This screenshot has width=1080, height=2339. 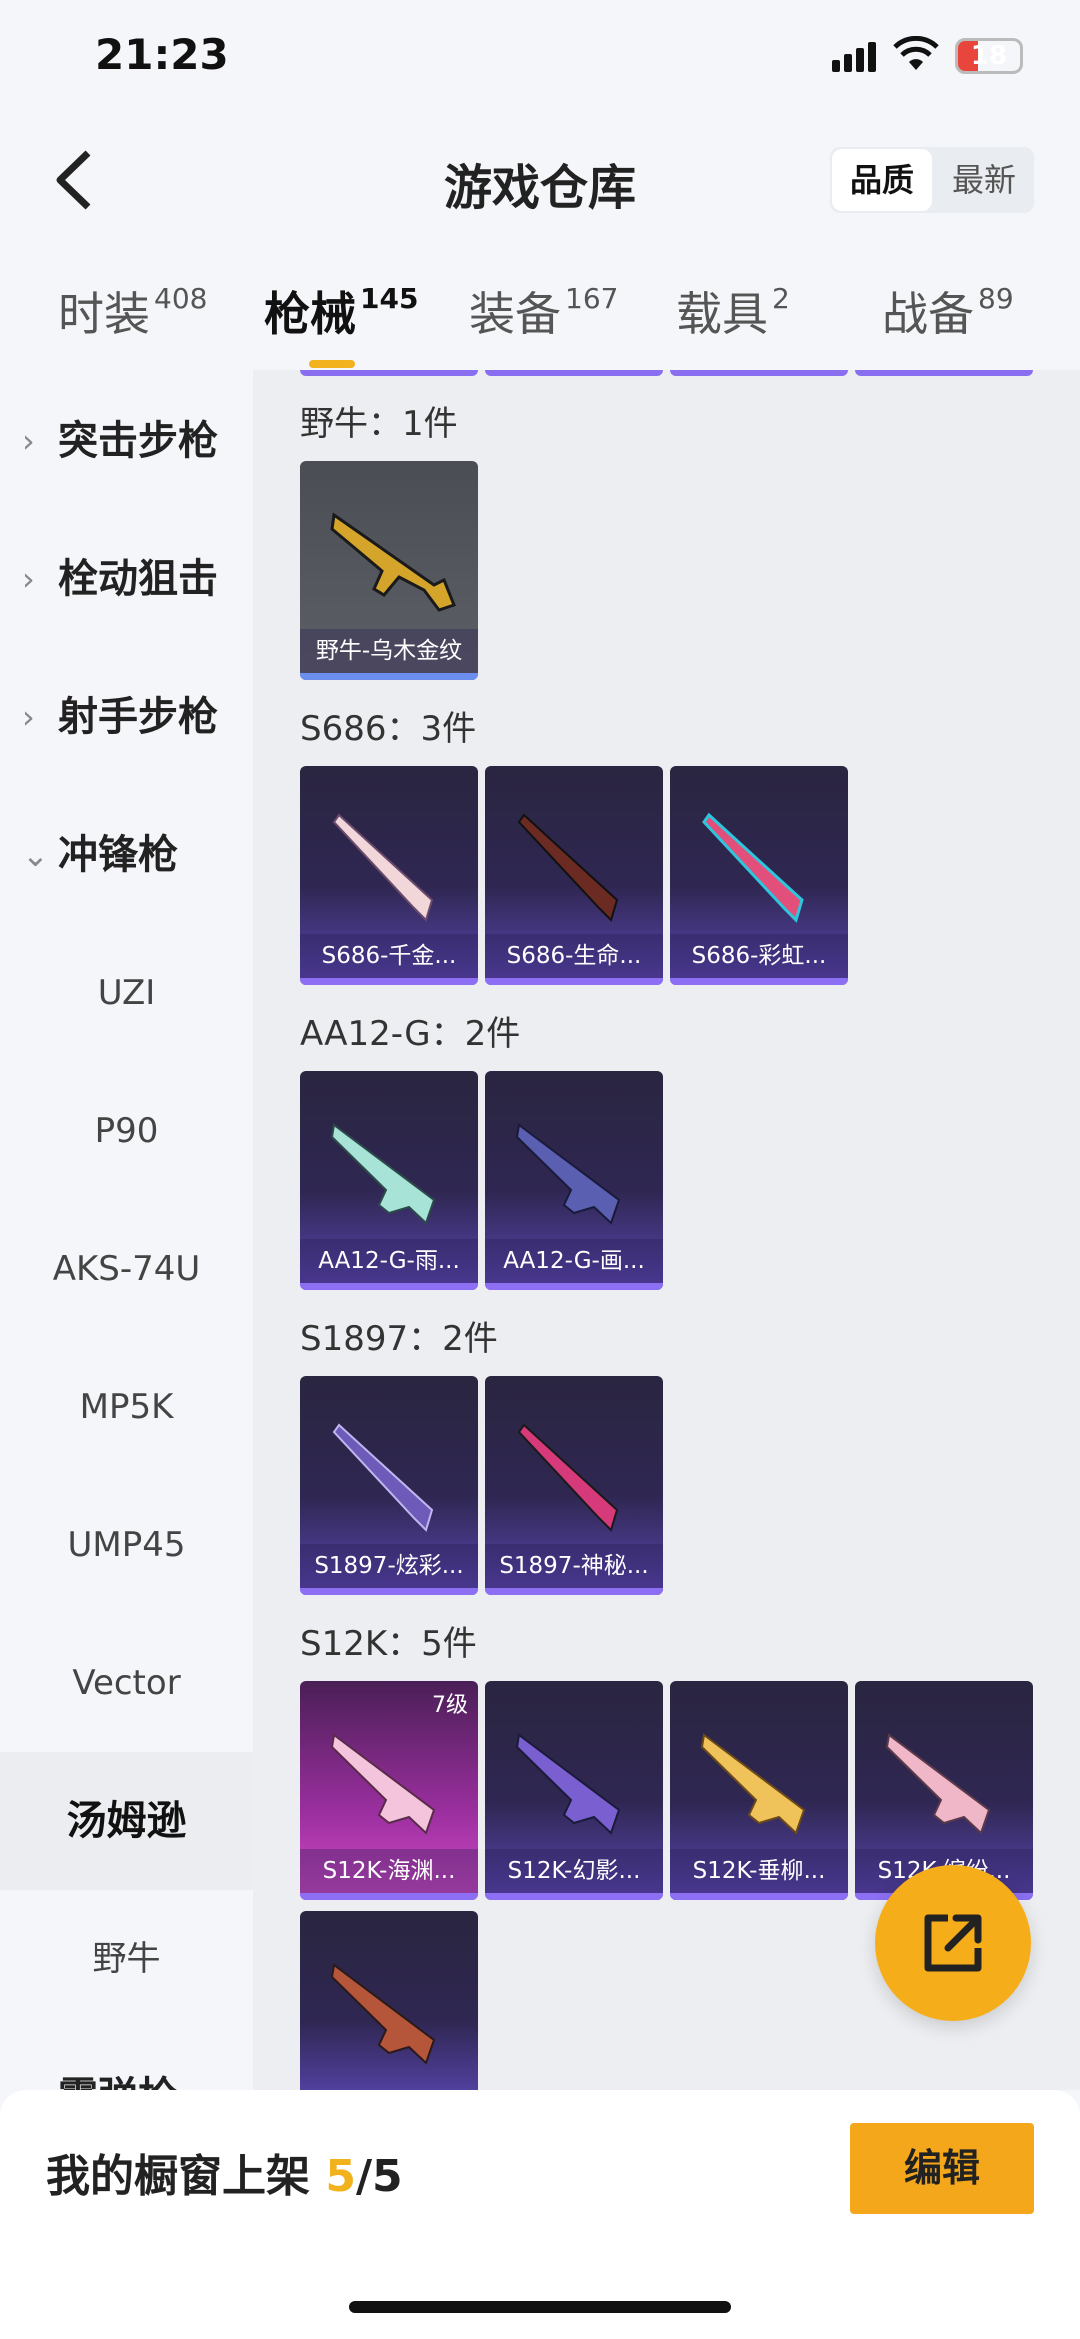 What do you see at coordinates (132, 311) in the screenshot?
I see `tab-fashion: 时装 408` at bounding box center [132, 311].